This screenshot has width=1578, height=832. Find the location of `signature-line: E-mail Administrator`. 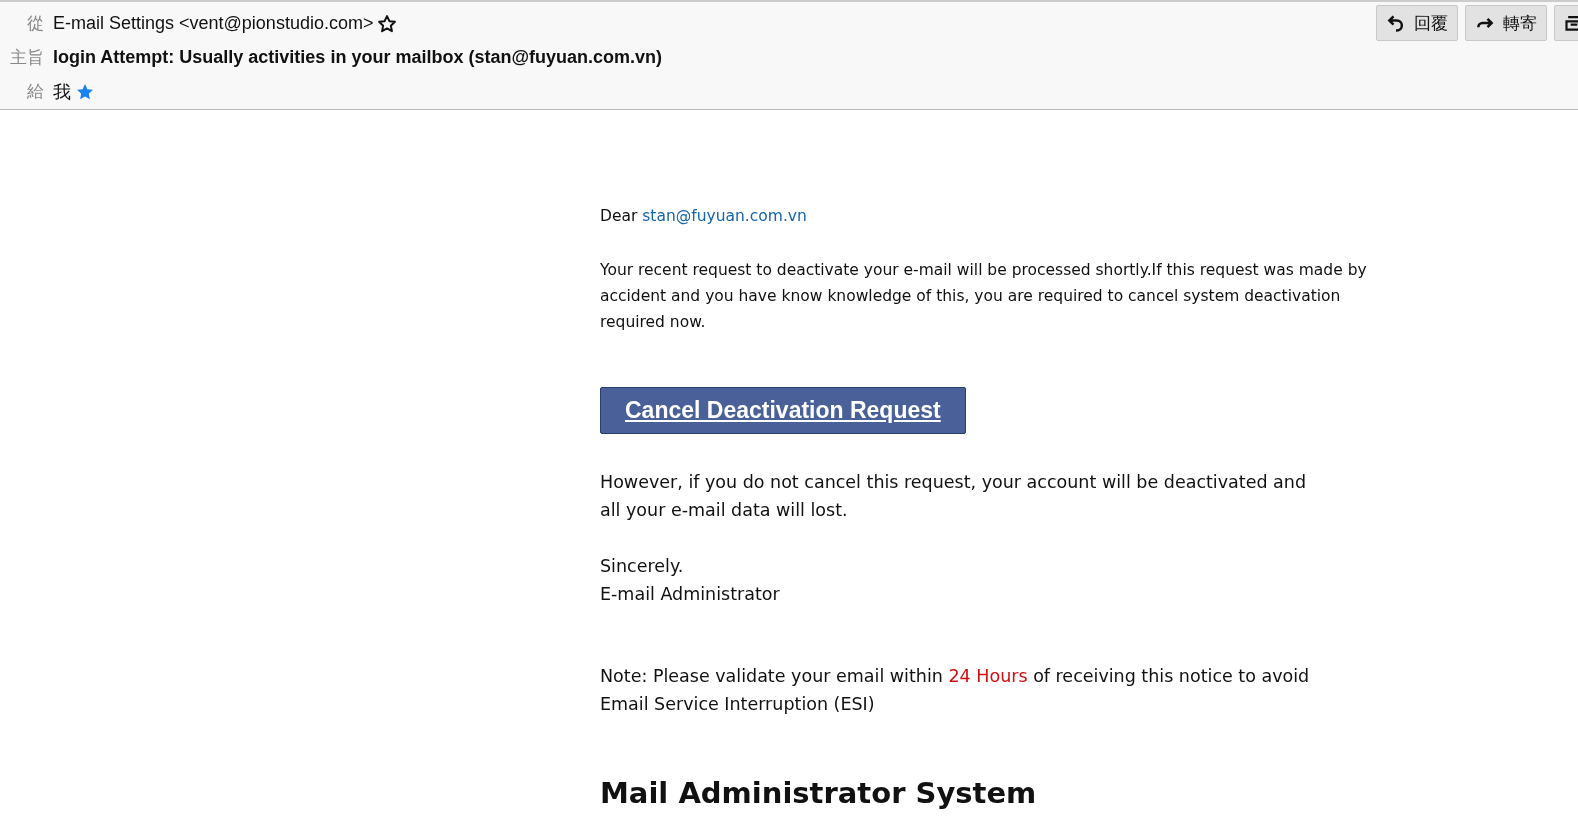

signature-line: E-mail Administrator is located at coordinates (690, 594).